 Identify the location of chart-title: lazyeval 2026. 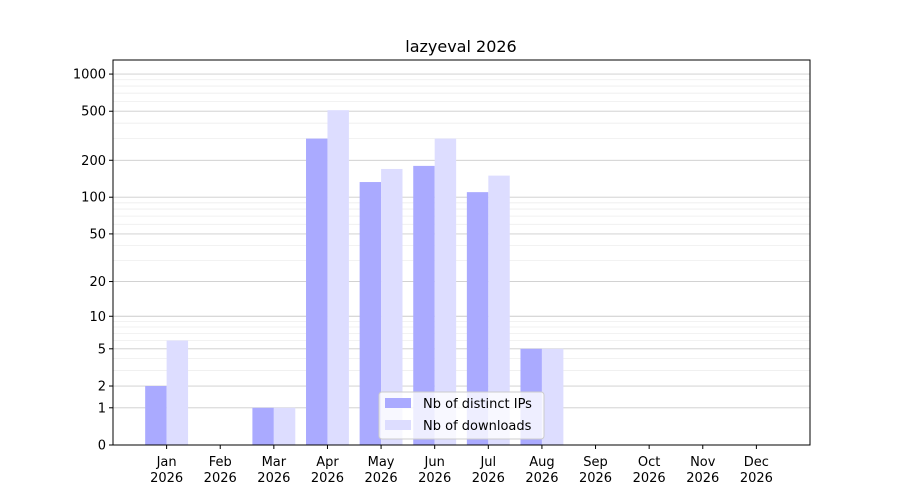
(460, 46).